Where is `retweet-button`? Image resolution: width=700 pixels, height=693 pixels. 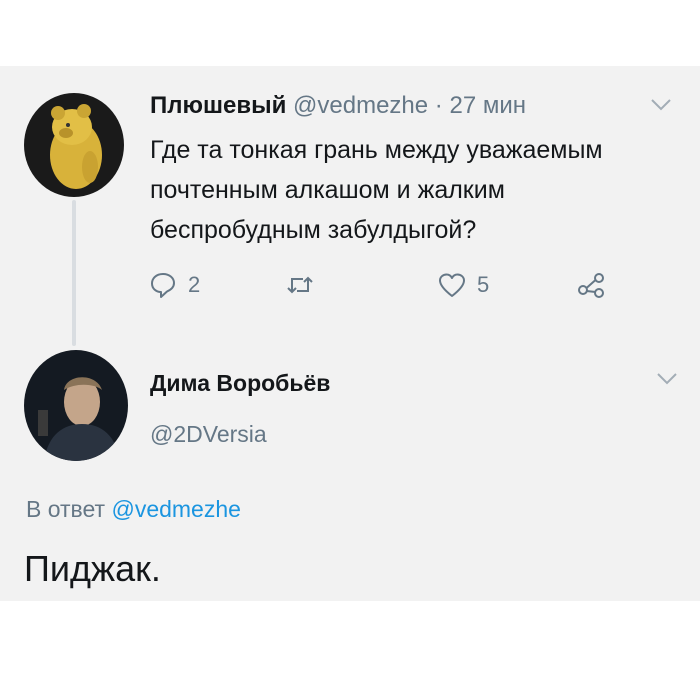 retweet-button is located at coordinates (305, 285).